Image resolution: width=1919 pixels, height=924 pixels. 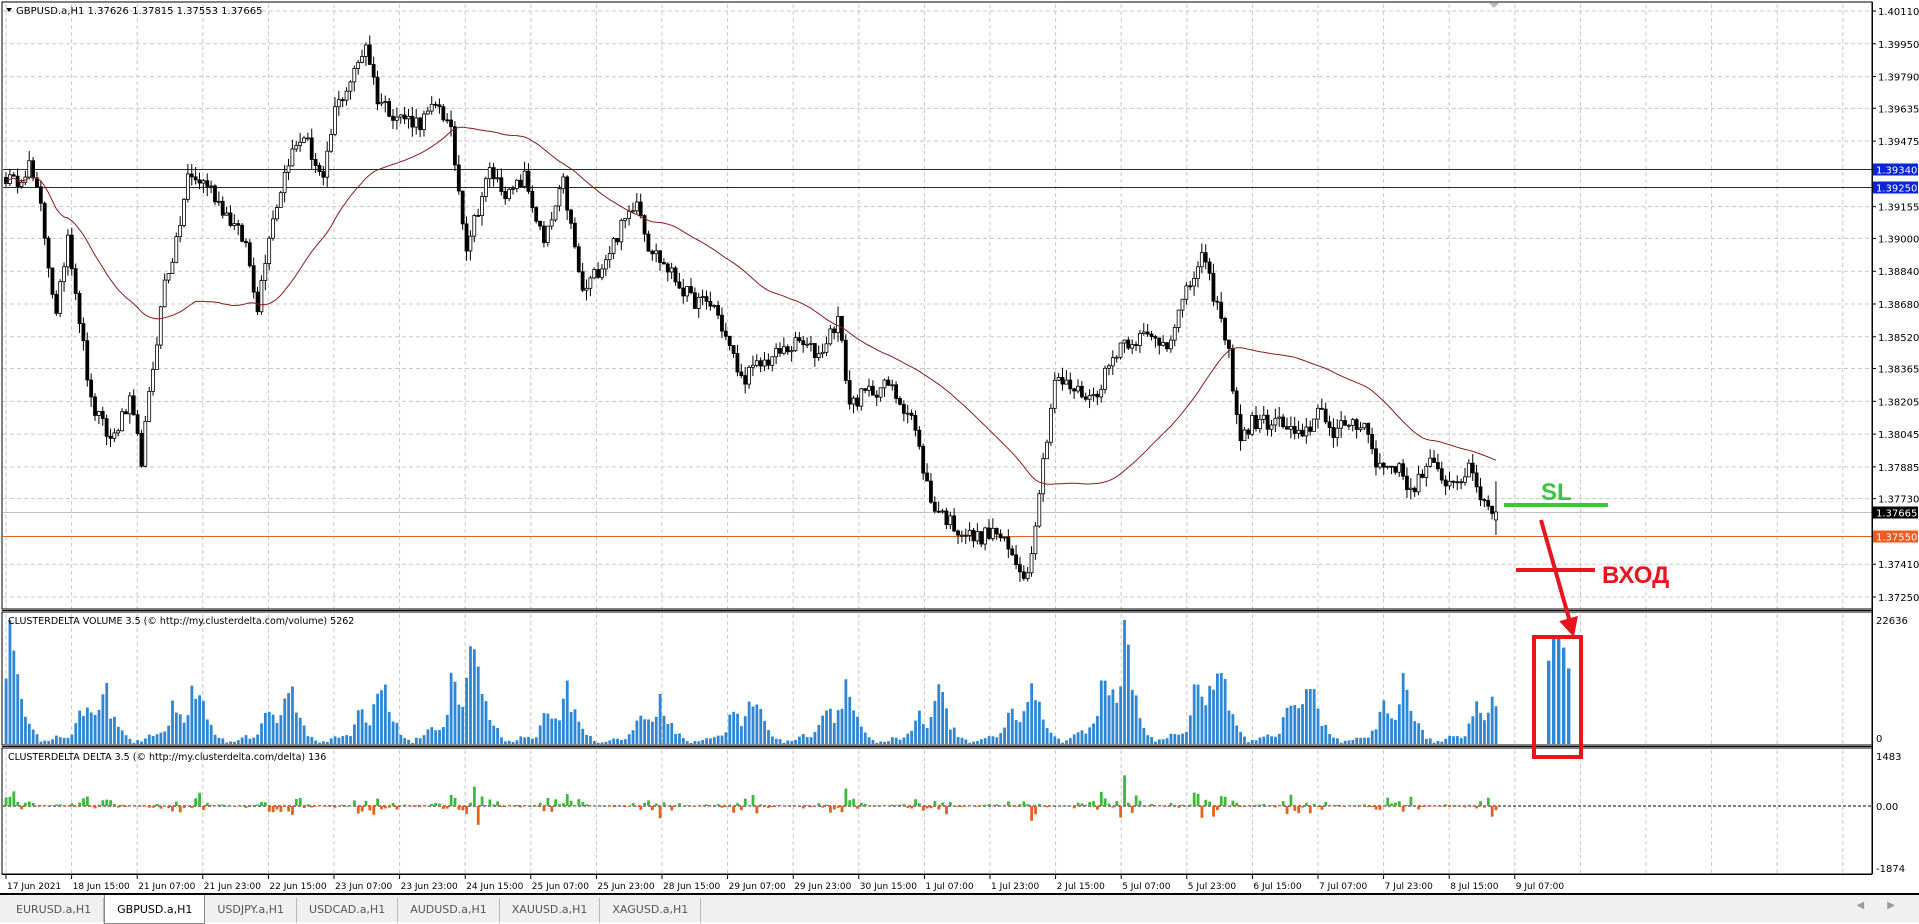 What do you see at coordinates (1559, 689) in the screenshot?
I see `volume-bar-highlighted` at bounding box center [1559, 689].